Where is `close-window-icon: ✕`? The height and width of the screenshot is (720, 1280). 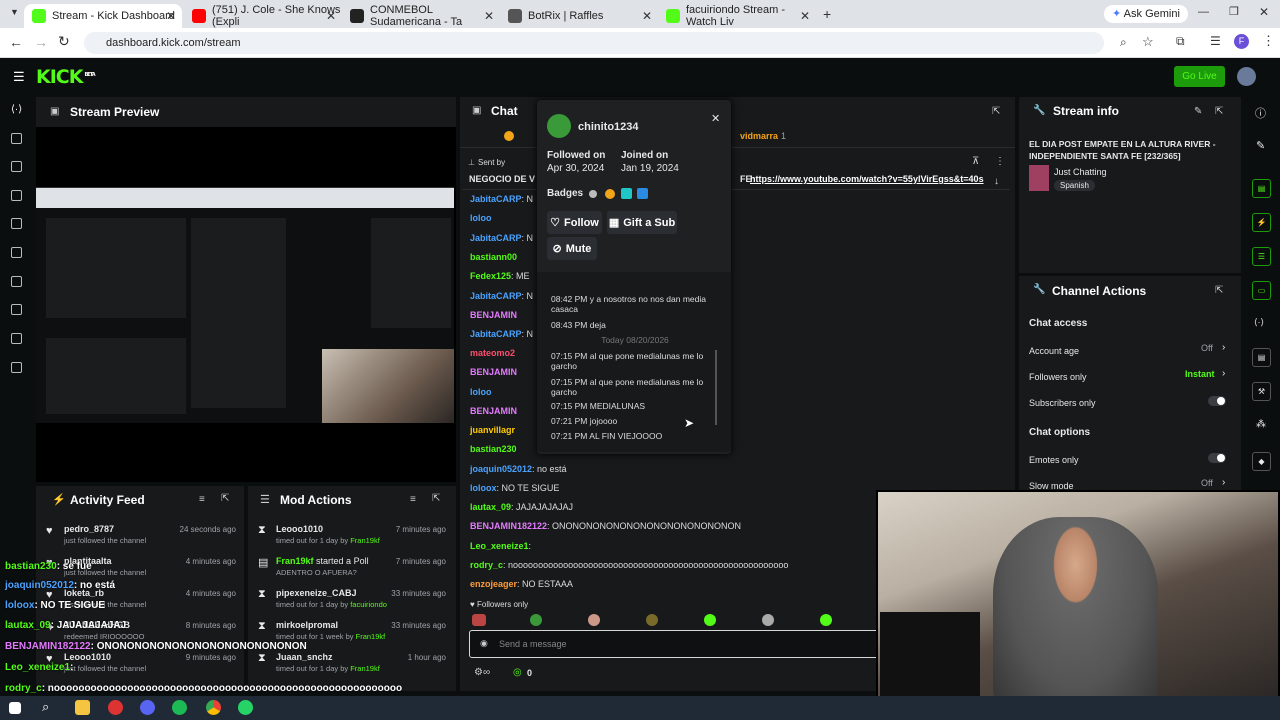
close-window-icon: ✕ is located at coordinates (1264, 12).